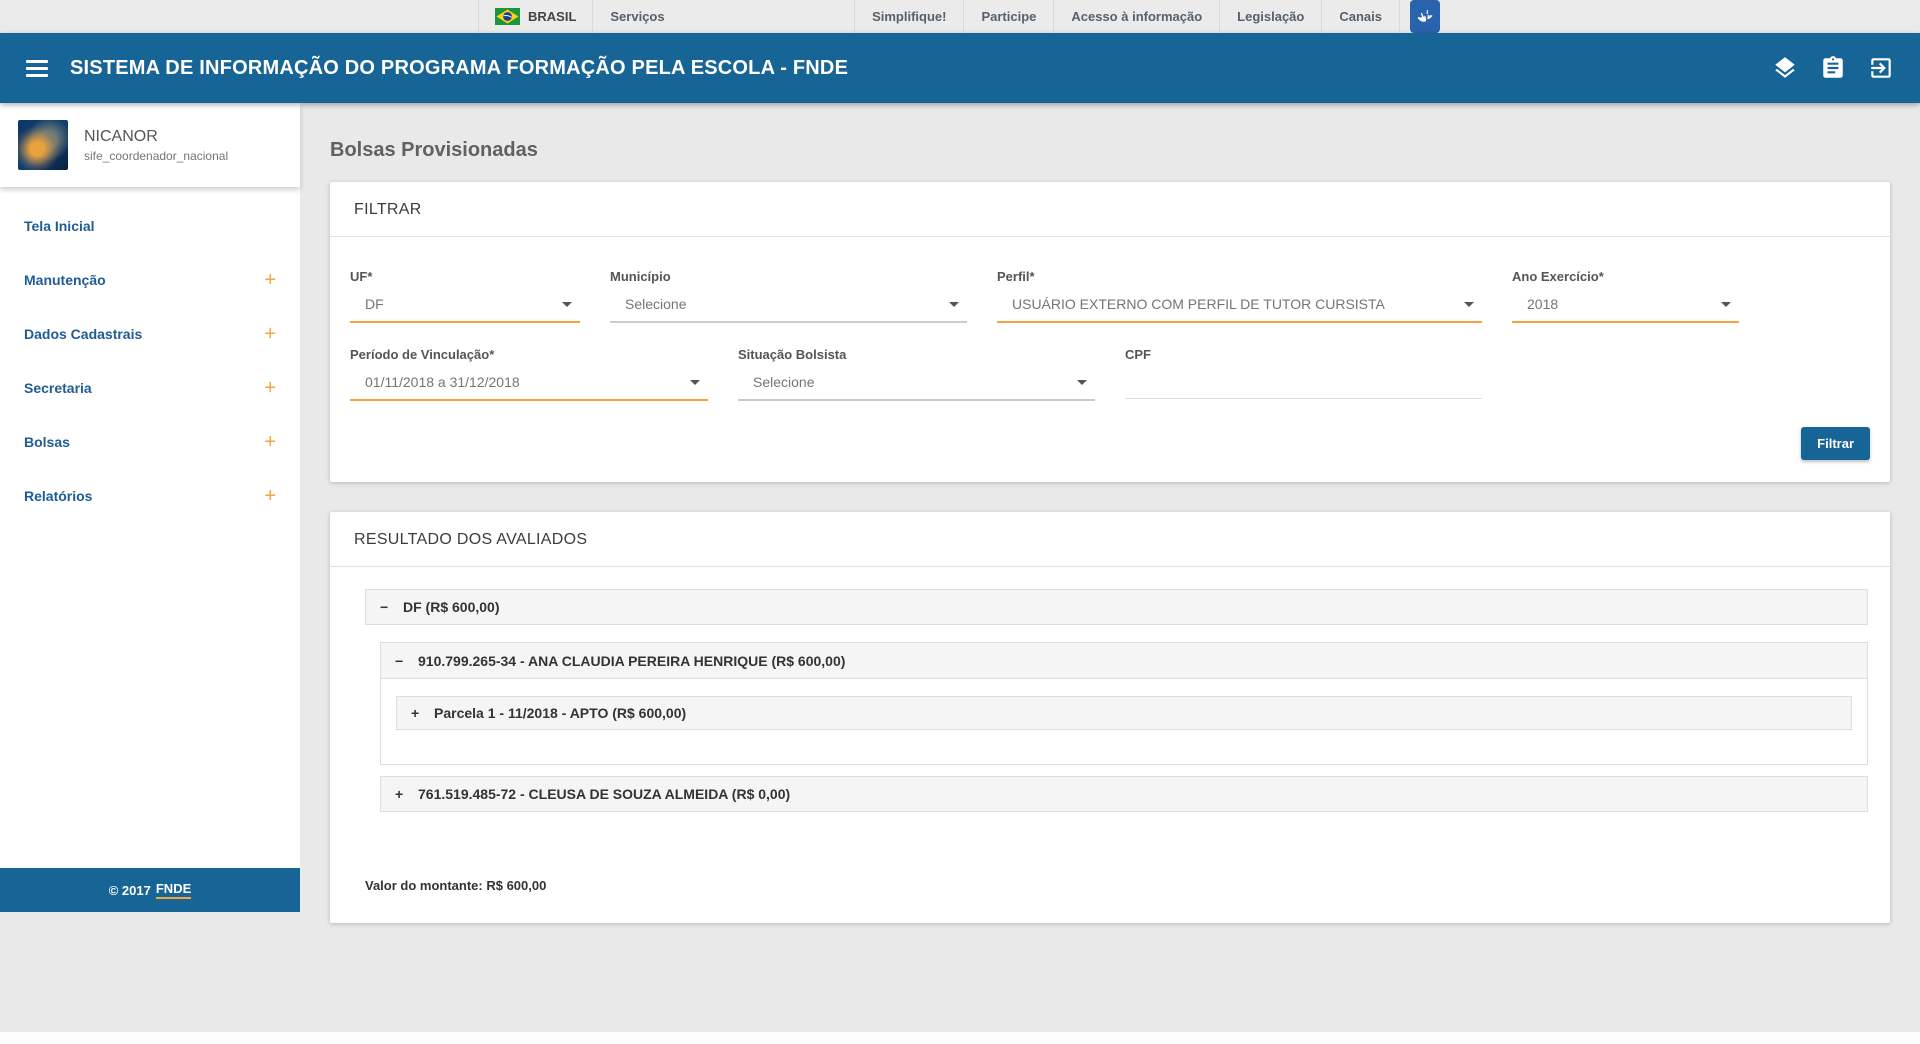  Describe the element at coordinates (37, 68) in the screenshot. I see `hamburger-menu-icon` at that location.